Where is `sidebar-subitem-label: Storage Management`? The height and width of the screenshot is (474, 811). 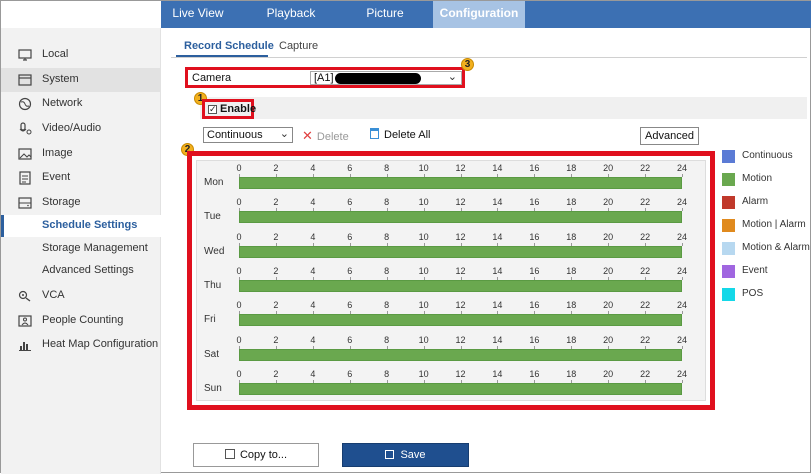
sidebar-subitem-label: Storage Management is located at coordinates (95, 248).